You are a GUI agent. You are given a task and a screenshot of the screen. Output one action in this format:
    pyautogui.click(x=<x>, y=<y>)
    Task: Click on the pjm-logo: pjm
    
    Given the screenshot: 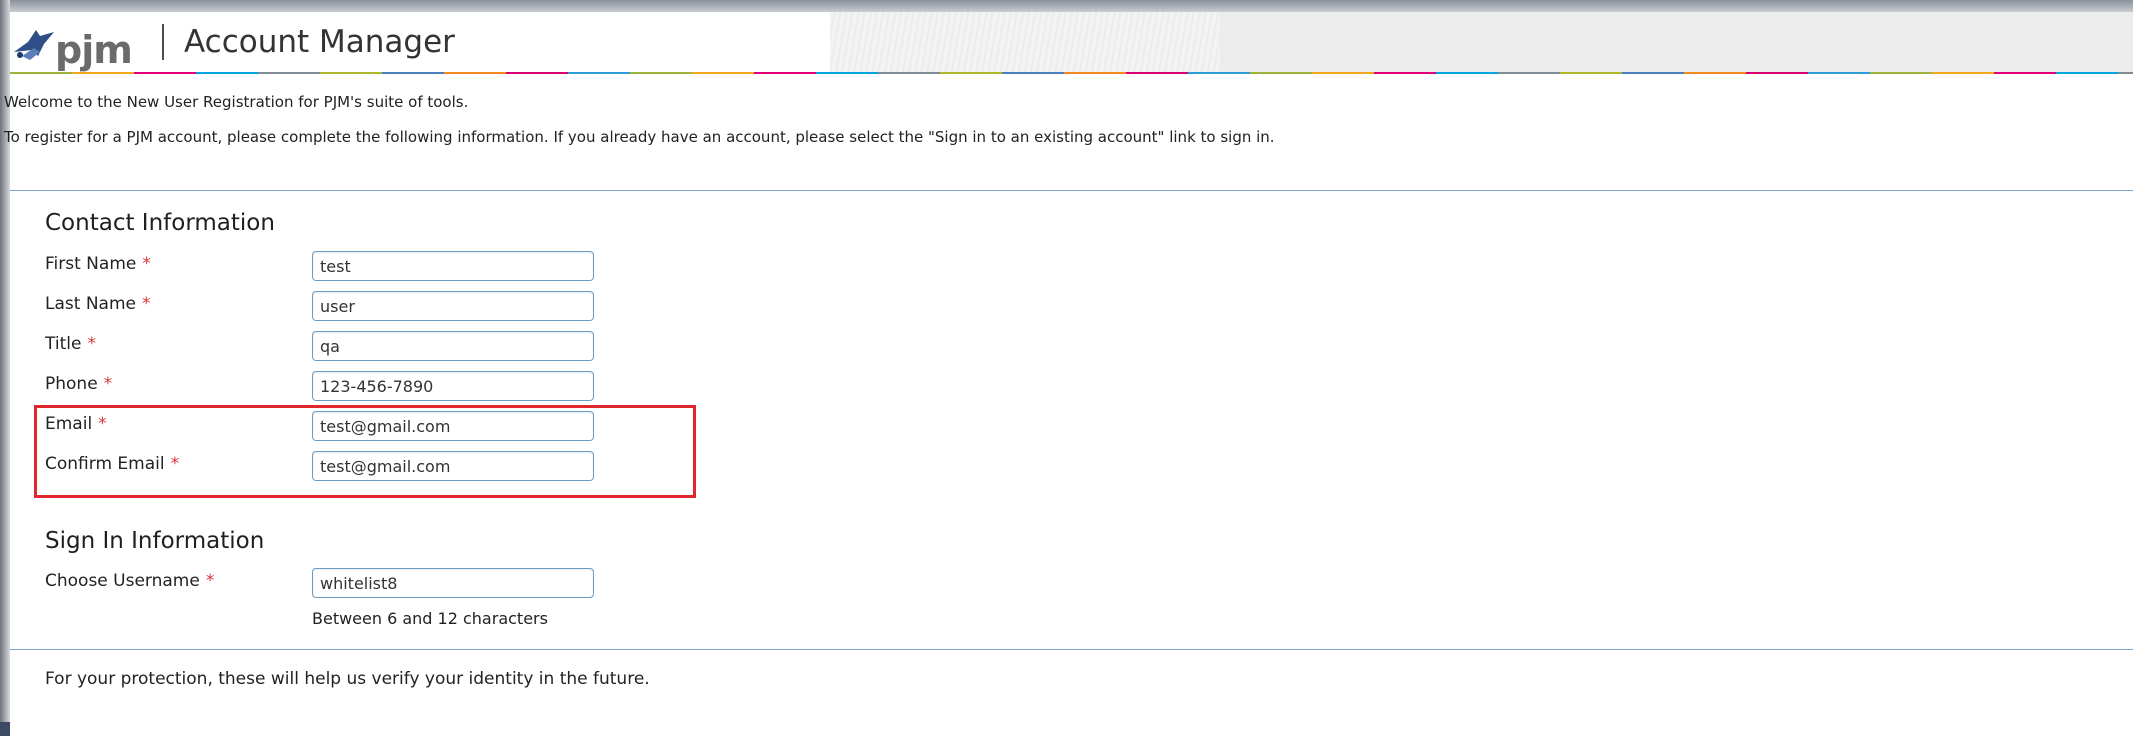 What is the action you would take?
    pyautogui.click(x=75, y=47)
    